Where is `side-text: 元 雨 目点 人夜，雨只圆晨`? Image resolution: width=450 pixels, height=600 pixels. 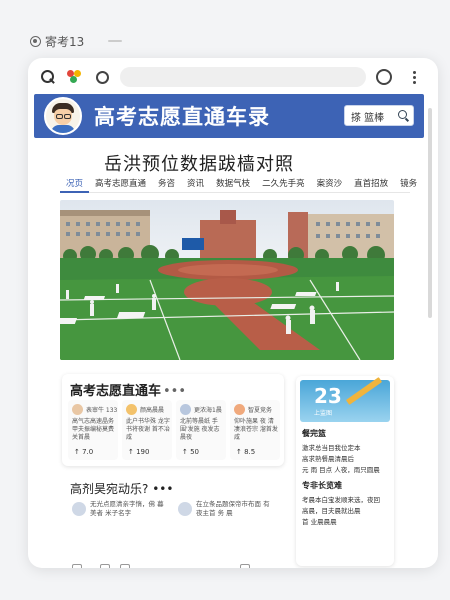
side-text: 元 雨 目点 人夜，雨只圆晨 is located at coordinates (341, 470).